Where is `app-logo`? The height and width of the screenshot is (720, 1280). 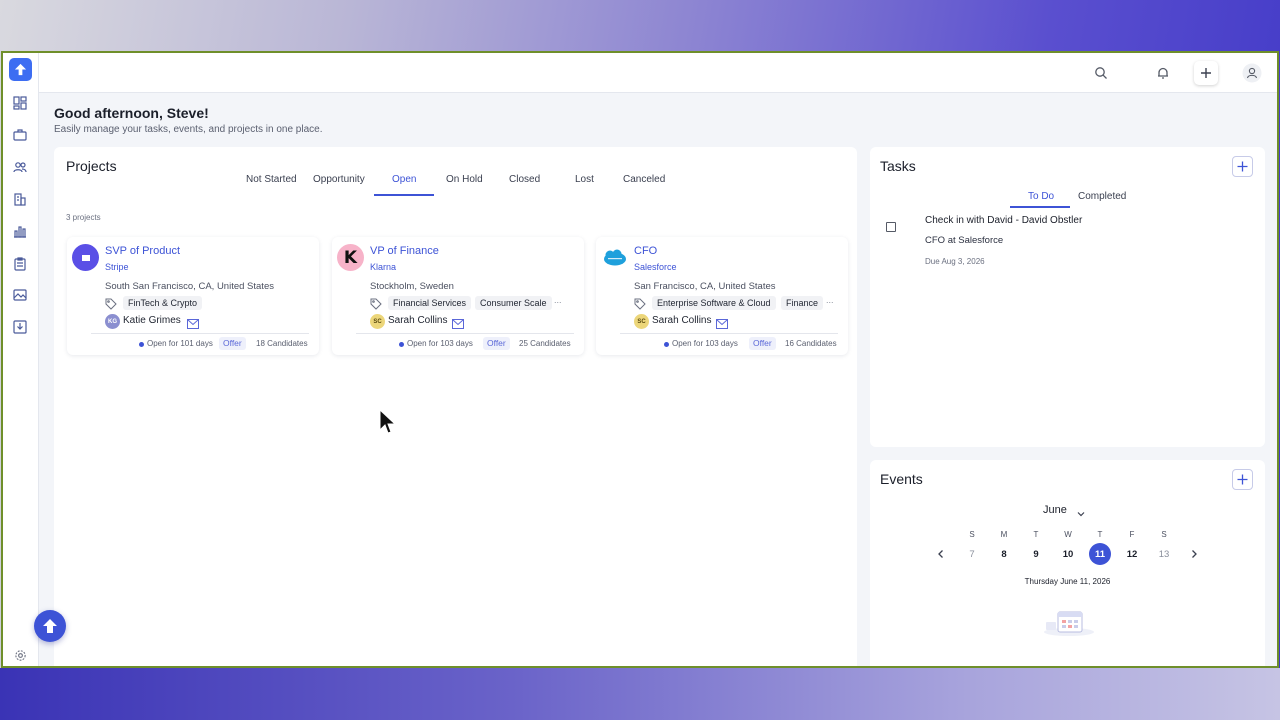
app-logo is located at coordinates (20, 69).